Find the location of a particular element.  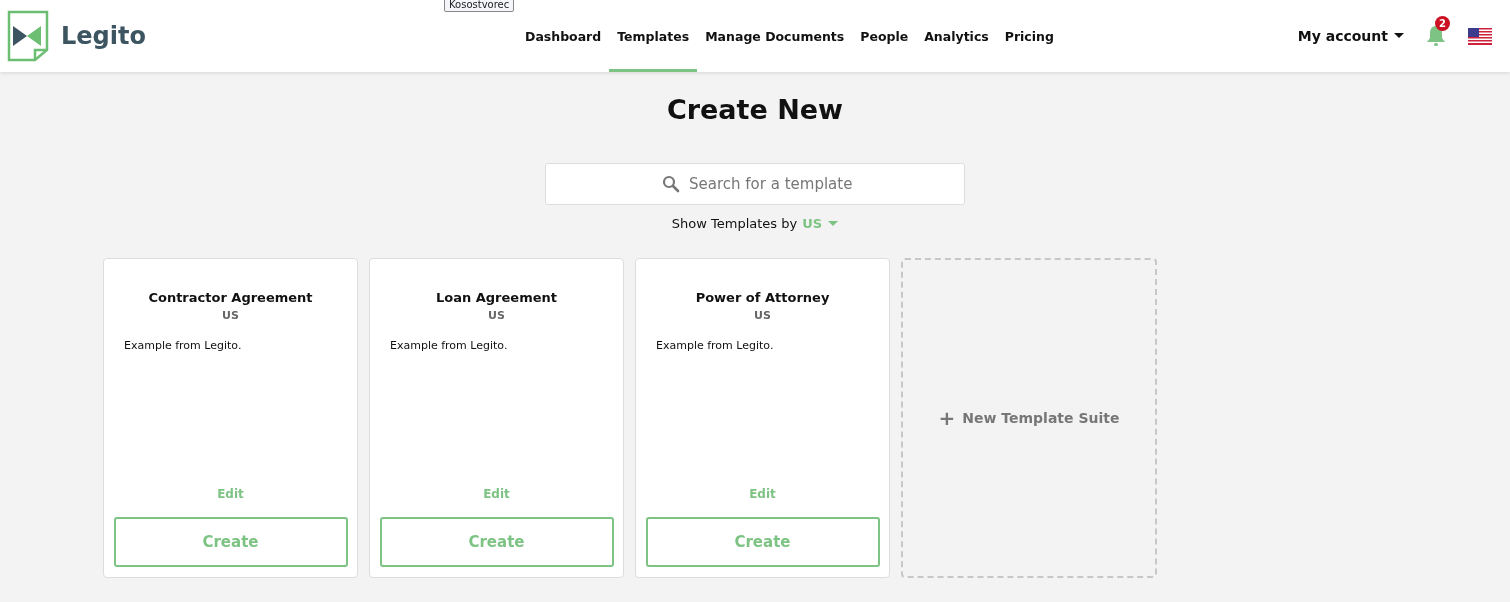

plus-icon: + is located at coordinates (947, 418).